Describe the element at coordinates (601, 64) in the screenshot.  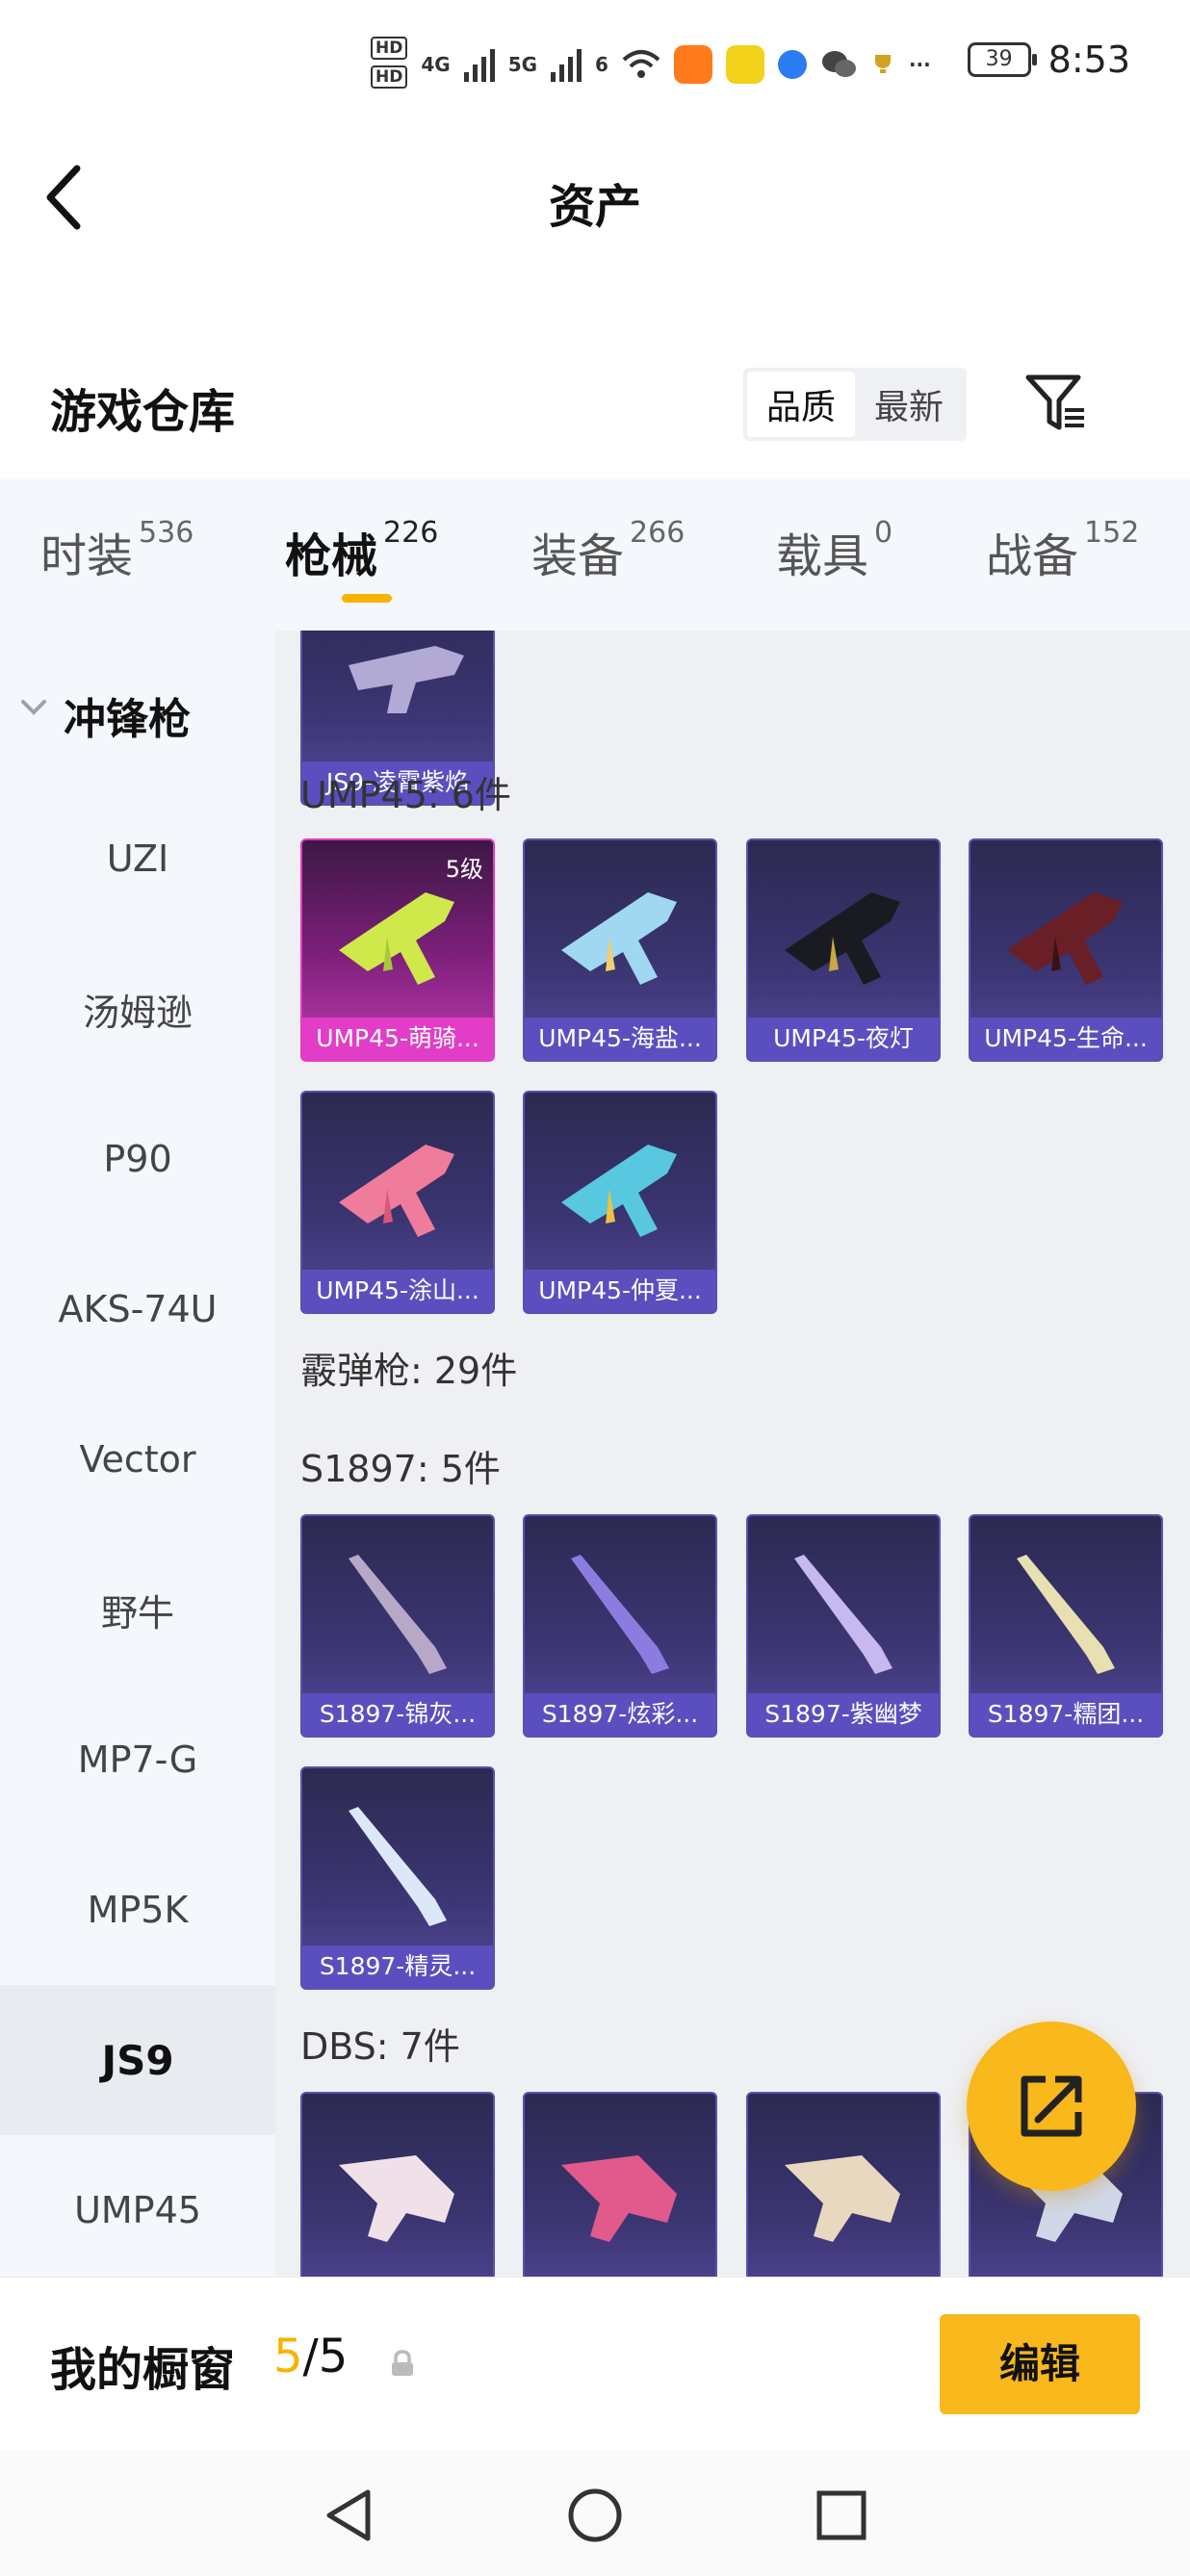
I see `wifi-6-label: 6` at that location.